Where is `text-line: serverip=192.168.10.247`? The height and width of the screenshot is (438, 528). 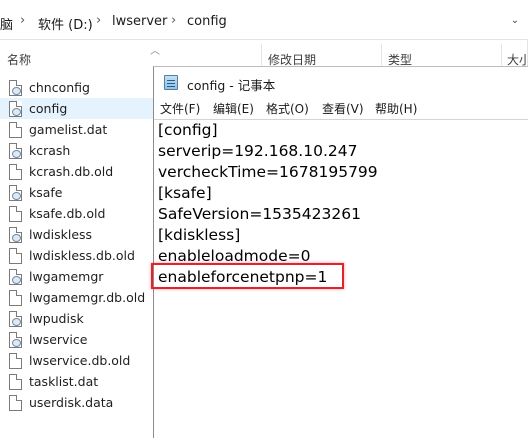
text-line: serverip=192.168.10.247 is located at coordinates (258, 151).